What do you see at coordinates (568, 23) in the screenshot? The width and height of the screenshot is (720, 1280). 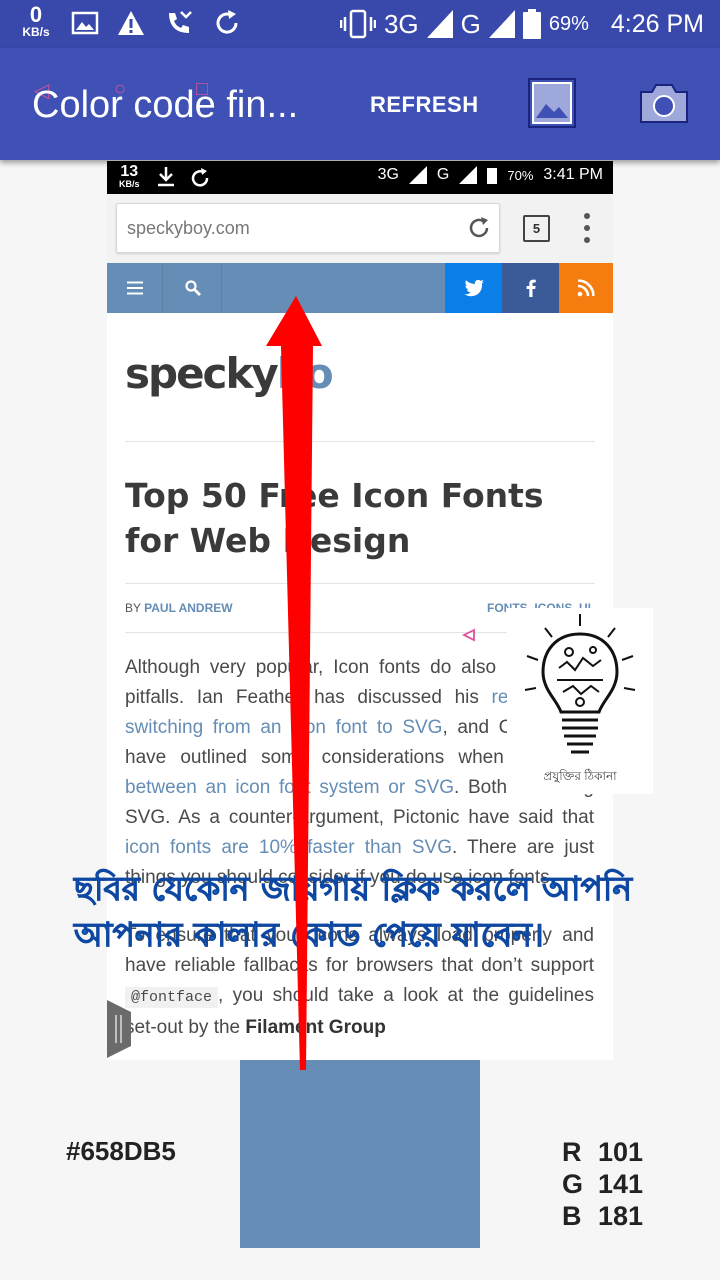 I see `battery-percent: 69%` at bounding box center [568, 23].